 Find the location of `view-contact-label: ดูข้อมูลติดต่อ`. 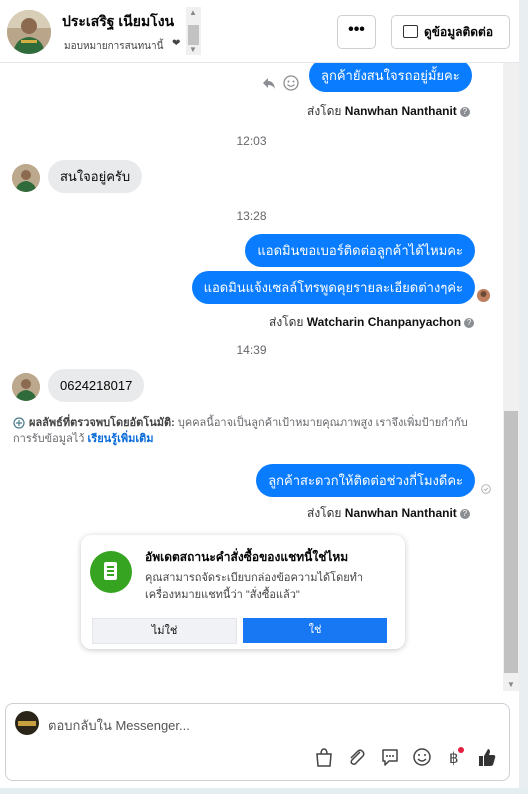

view-contact-label: ดูข้อมูลติดต่อ is located at coordinates (459, 32).